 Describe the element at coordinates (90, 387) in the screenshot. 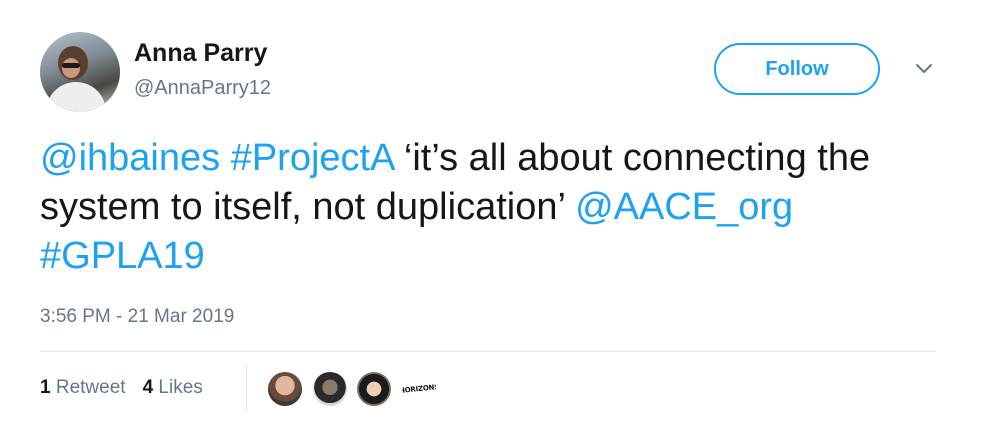

I see `retweet-label: Retweet` at that location.